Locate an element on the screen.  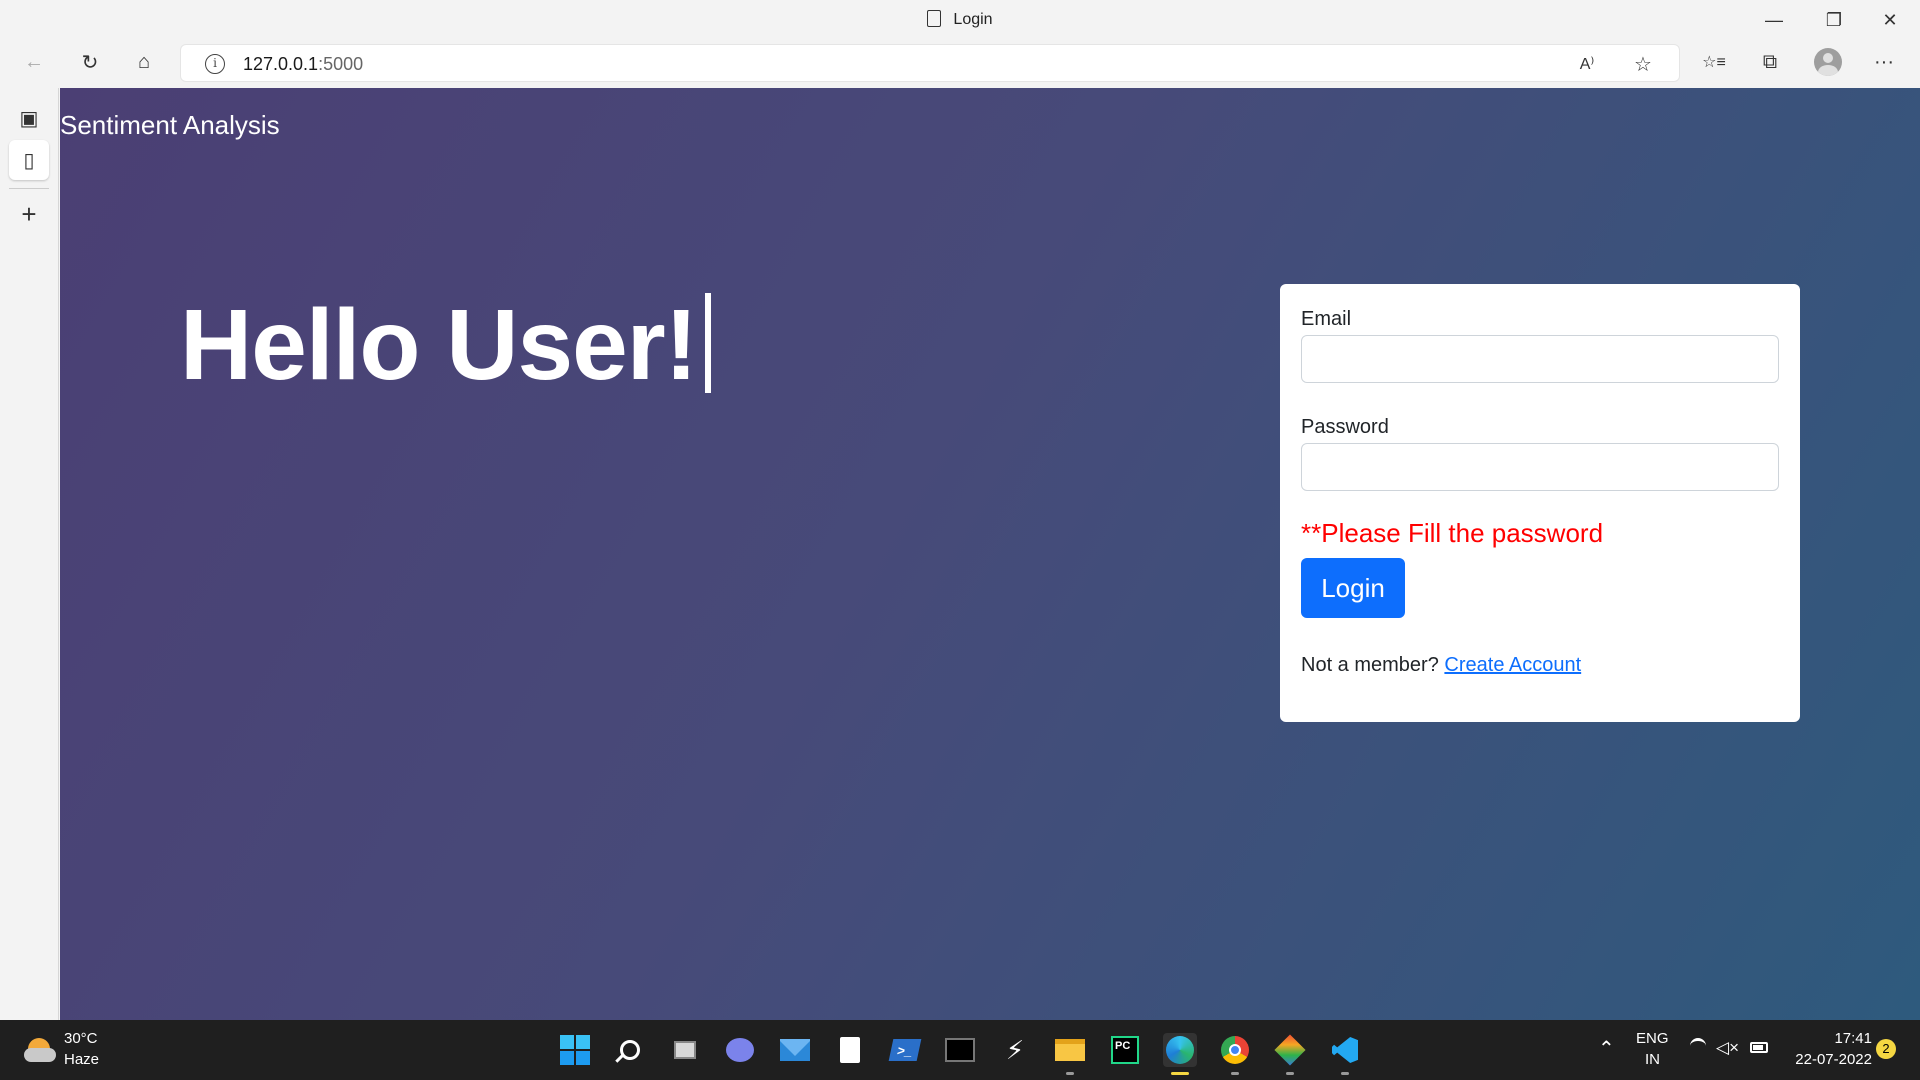
app-icon: ⚡ is located at coordinates (1015, 1050).